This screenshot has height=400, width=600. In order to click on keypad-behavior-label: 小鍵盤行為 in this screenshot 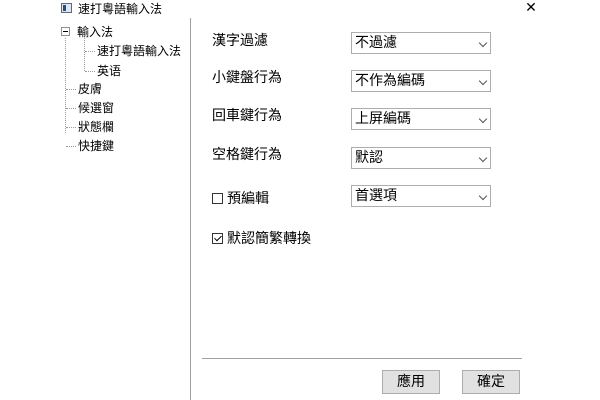, I will do `click(247, 78)`.